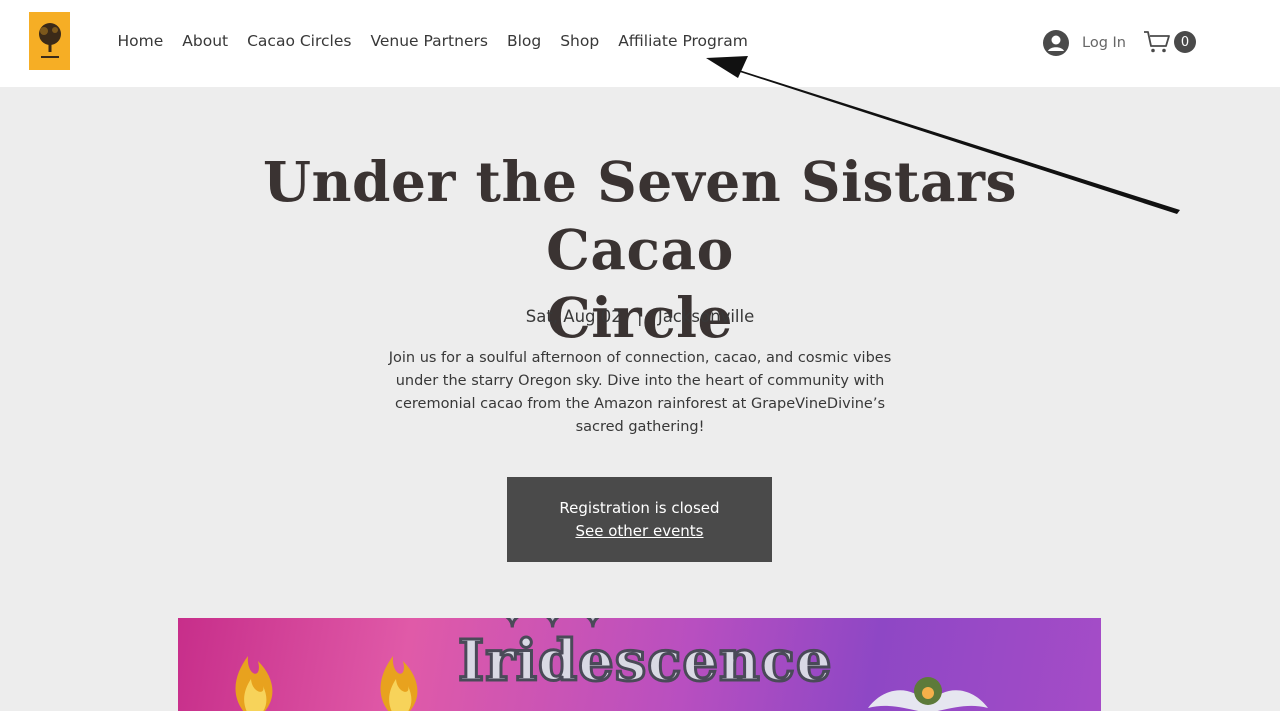  I want to click on see-other-events-link: See other events, so click(639, 531).